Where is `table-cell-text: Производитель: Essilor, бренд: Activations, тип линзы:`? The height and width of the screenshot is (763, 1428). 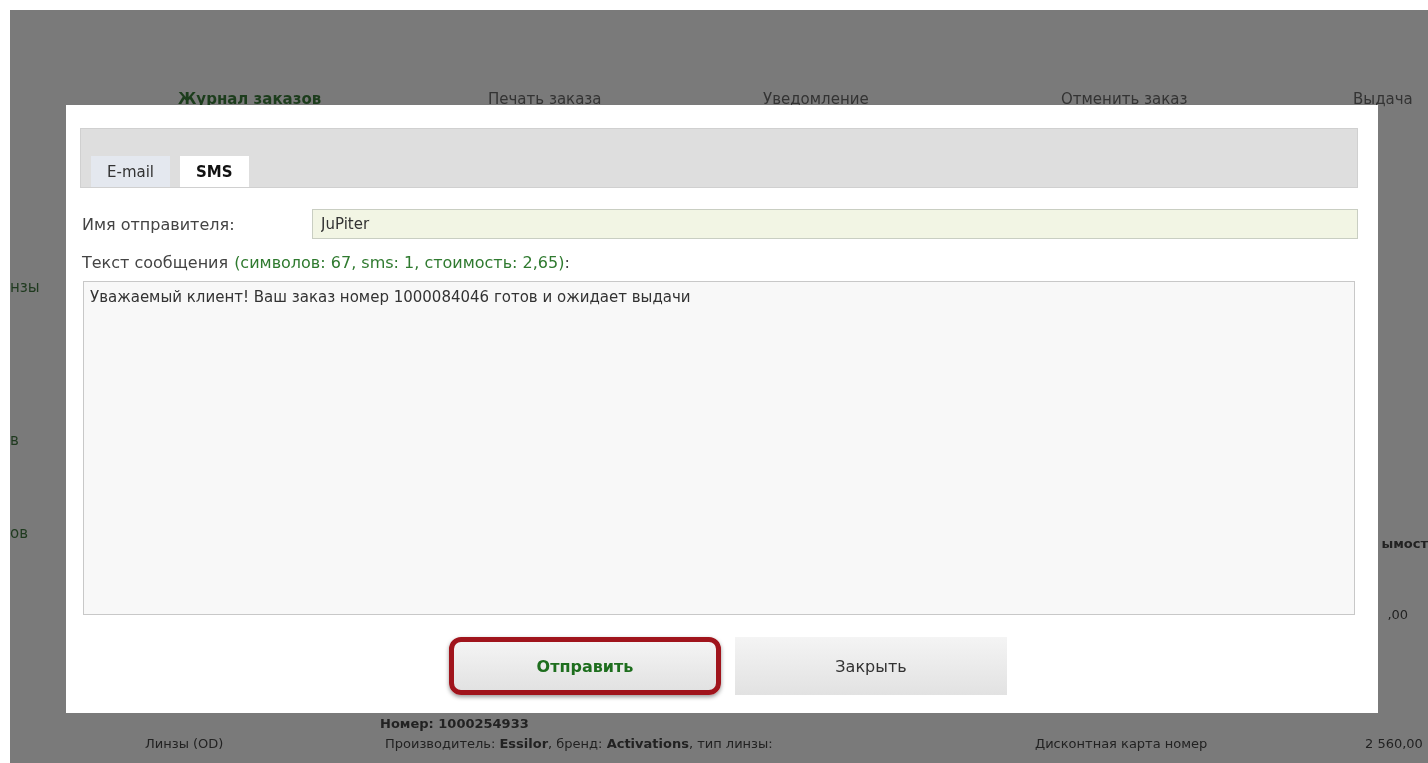
table-cell-text: Производитель: Essilor, бренд: Activations, тип линзы: is located at coordinates (579, 743).